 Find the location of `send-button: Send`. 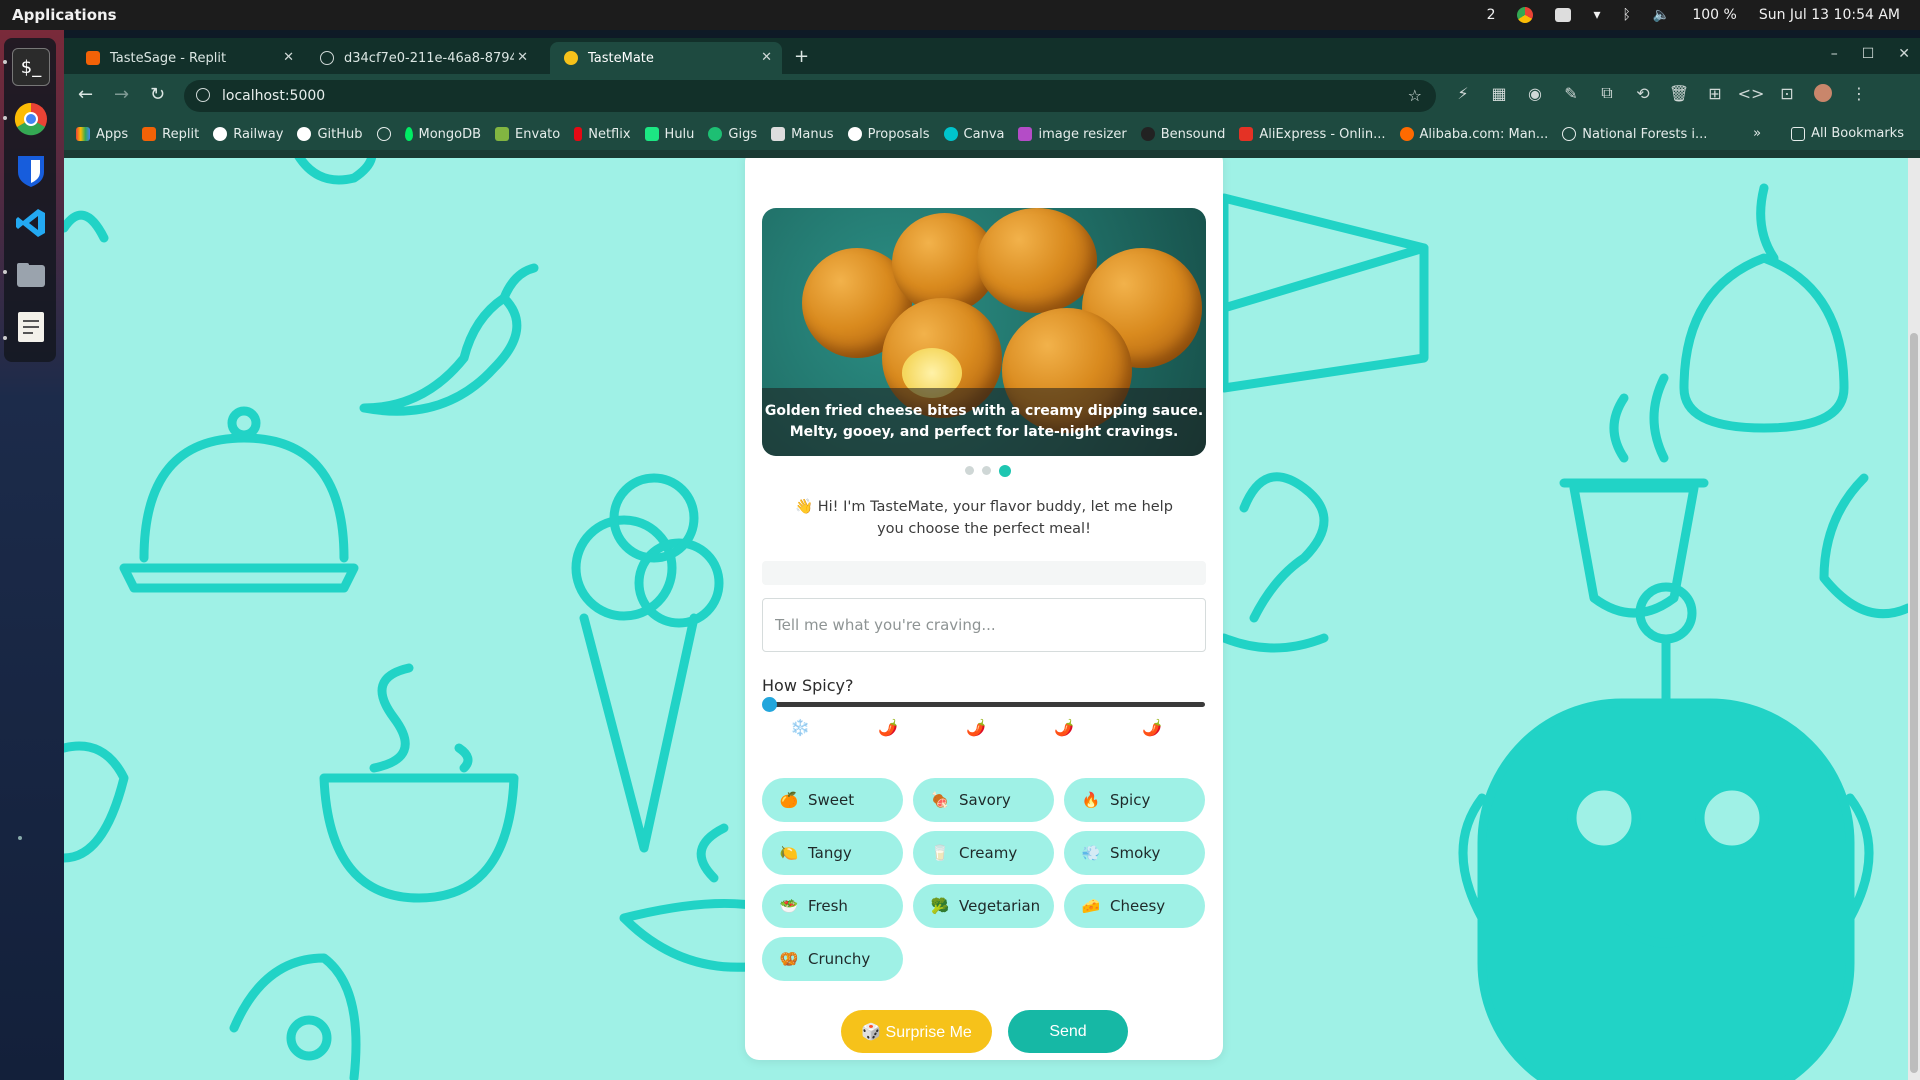

send-button: Send is located at coordinates (1068, 1031).